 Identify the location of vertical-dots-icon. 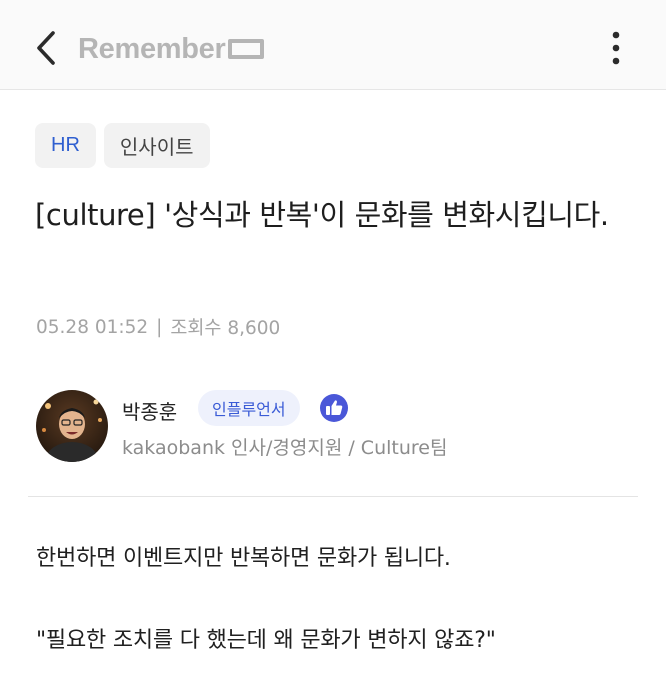
(616, 48).